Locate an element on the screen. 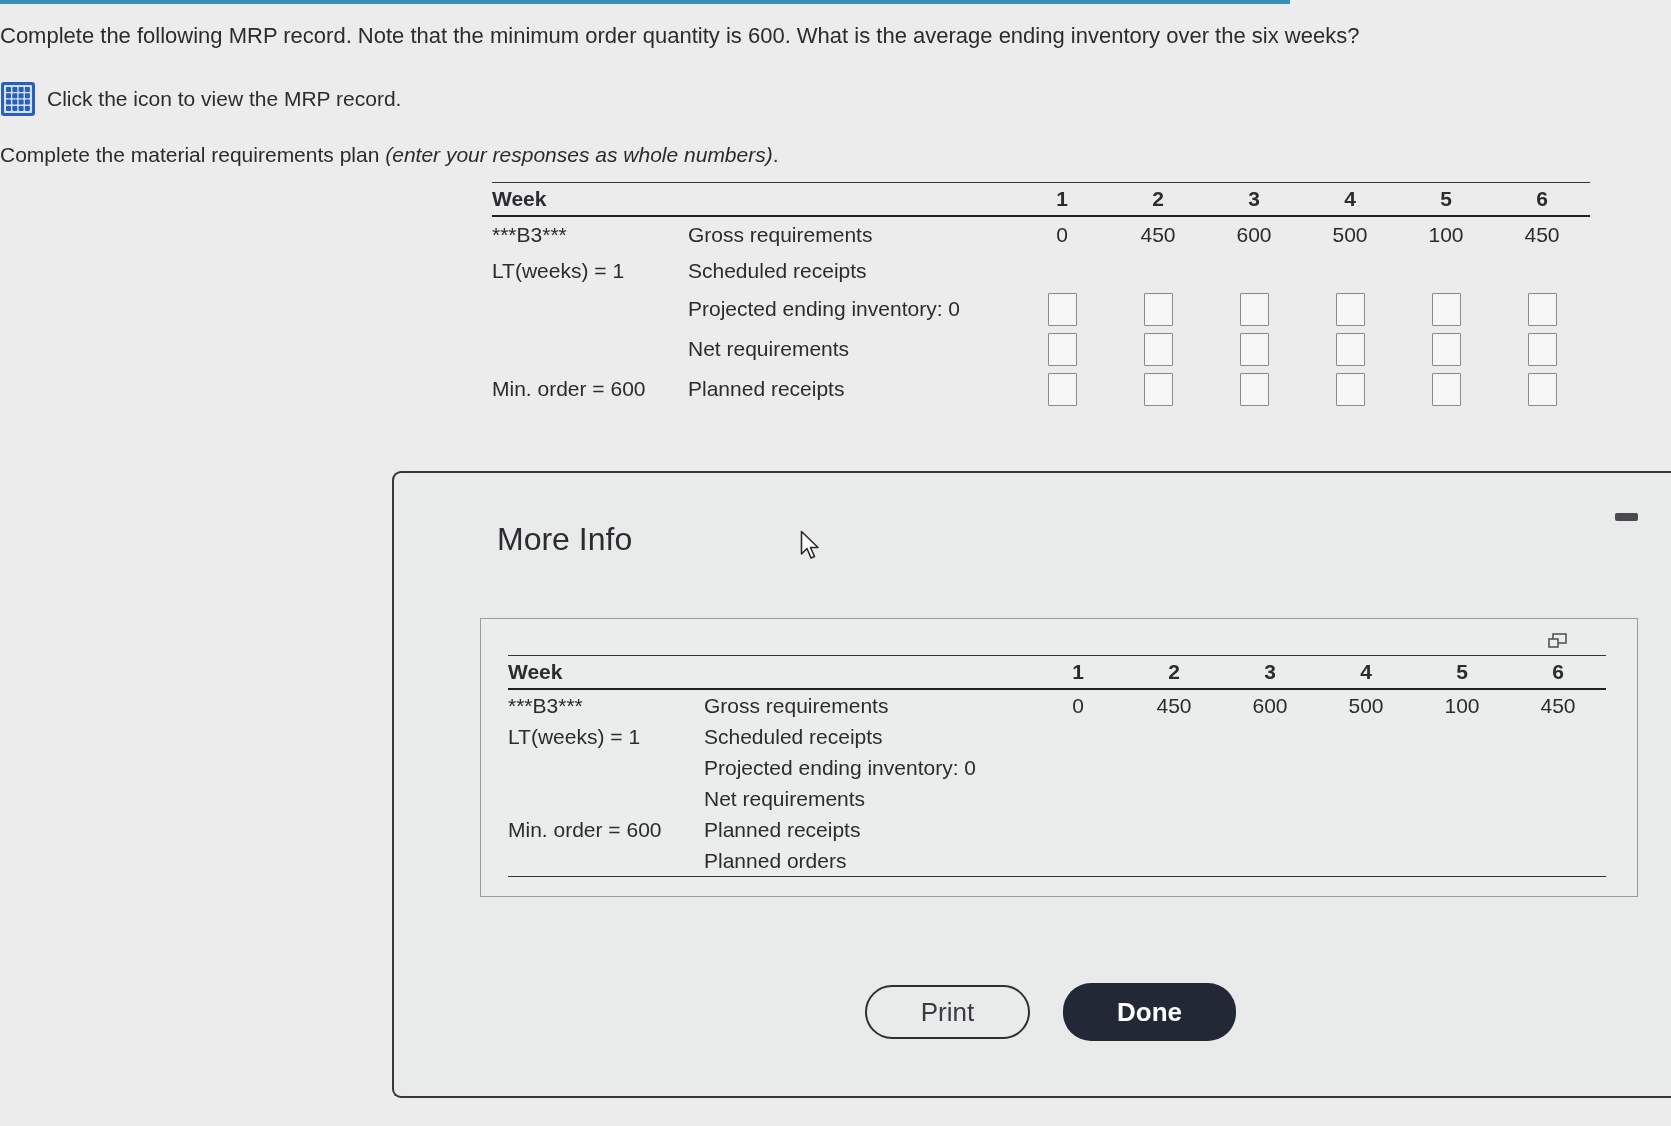  print-button: Print is located at coordinates (947, 1012).